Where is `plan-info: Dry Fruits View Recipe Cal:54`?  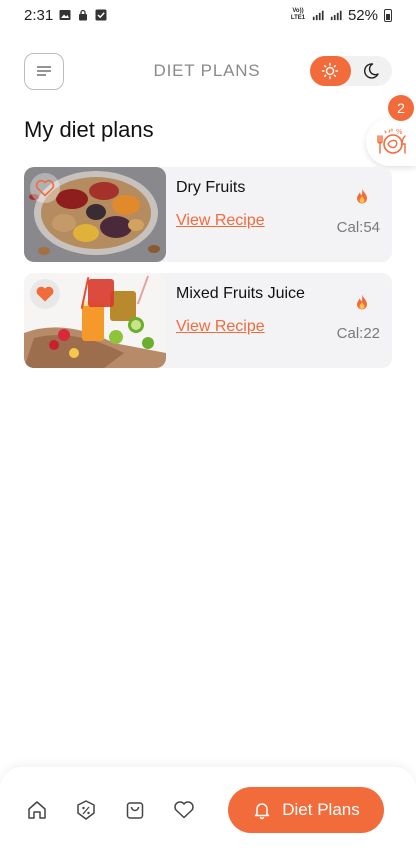
plan-info: Dry Fruits View Recipe Cal:54 is located at coordinates (279, 214).